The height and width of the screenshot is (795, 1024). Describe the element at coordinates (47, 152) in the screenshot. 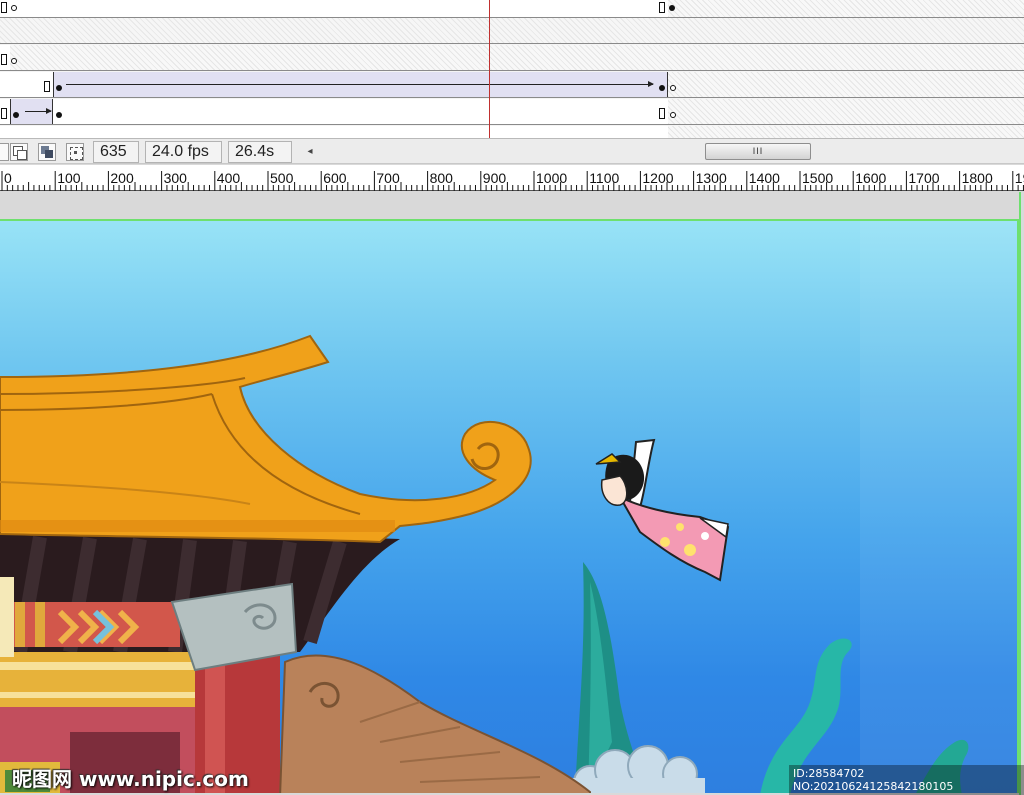

I see `onion-skin-outlines-icon` at that location.